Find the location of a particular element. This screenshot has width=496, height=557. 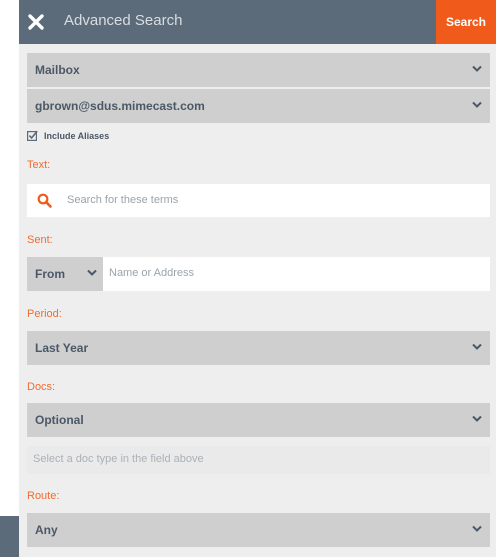

docs-helper-text: Select a doc type in the field above is located at coordinates (118, 459).